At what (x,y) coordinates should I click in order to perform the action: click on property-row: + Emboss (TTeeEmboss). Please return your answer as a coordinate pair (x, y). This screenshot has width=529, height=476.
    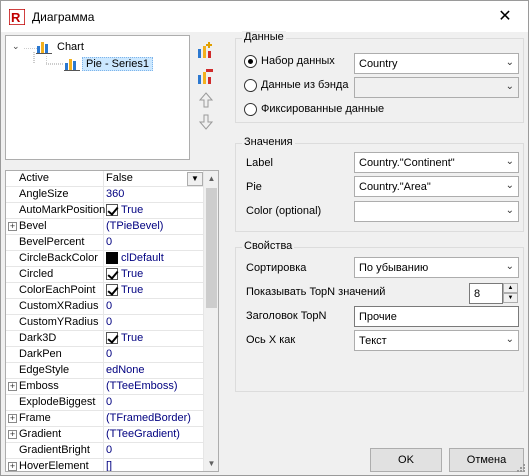
    Looking at the image, I should click on (105, 387).